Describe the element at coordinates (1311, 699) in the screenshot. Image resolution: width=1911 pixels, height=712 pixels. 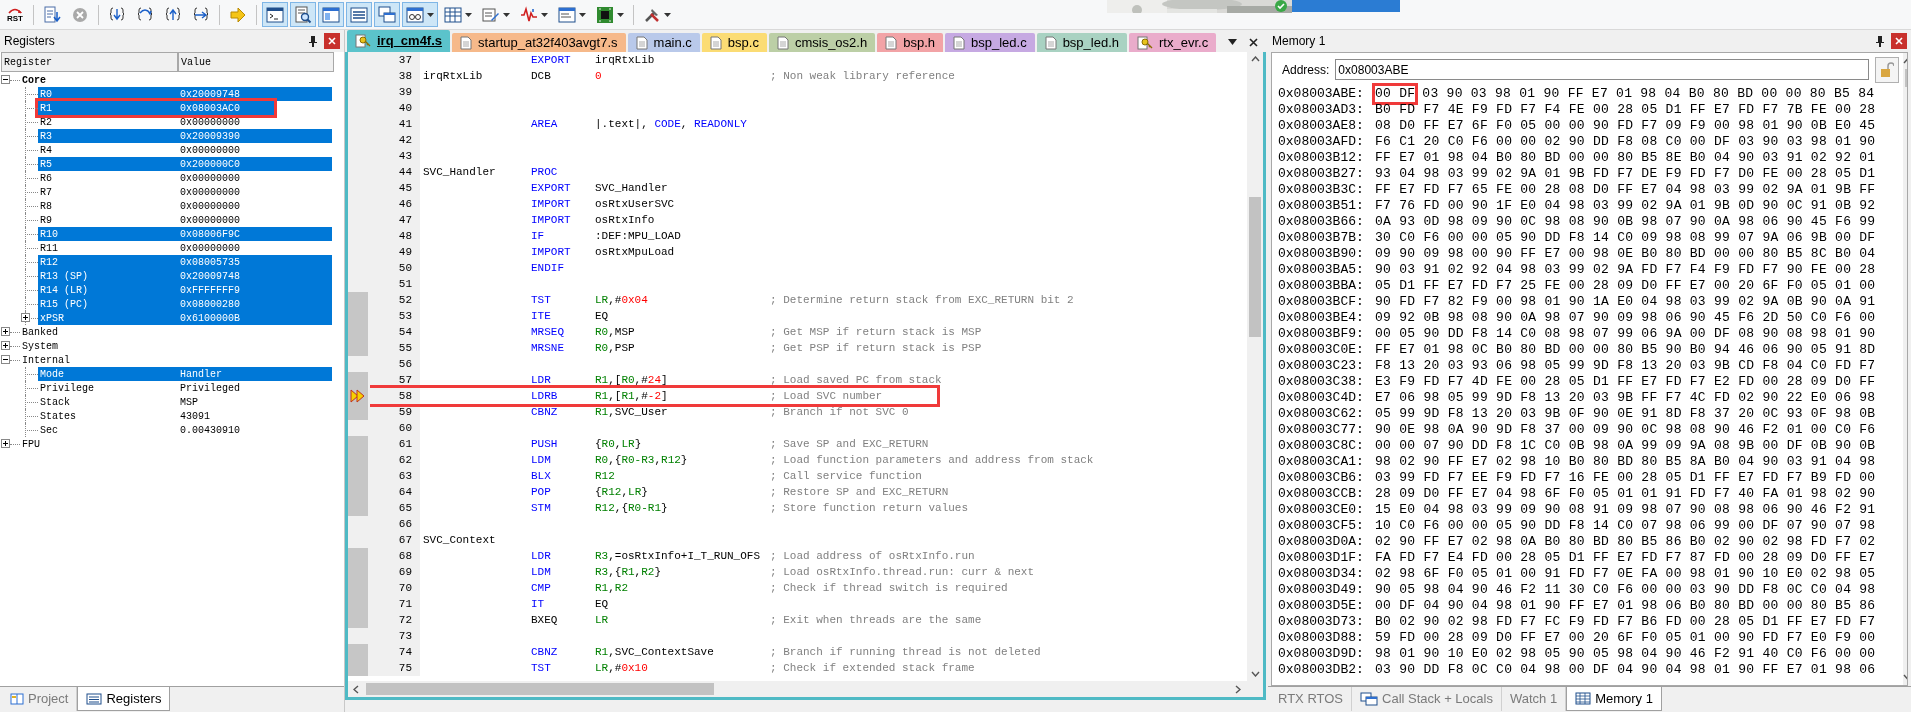
I see `panel-tab: RTX RTOS` at that location.